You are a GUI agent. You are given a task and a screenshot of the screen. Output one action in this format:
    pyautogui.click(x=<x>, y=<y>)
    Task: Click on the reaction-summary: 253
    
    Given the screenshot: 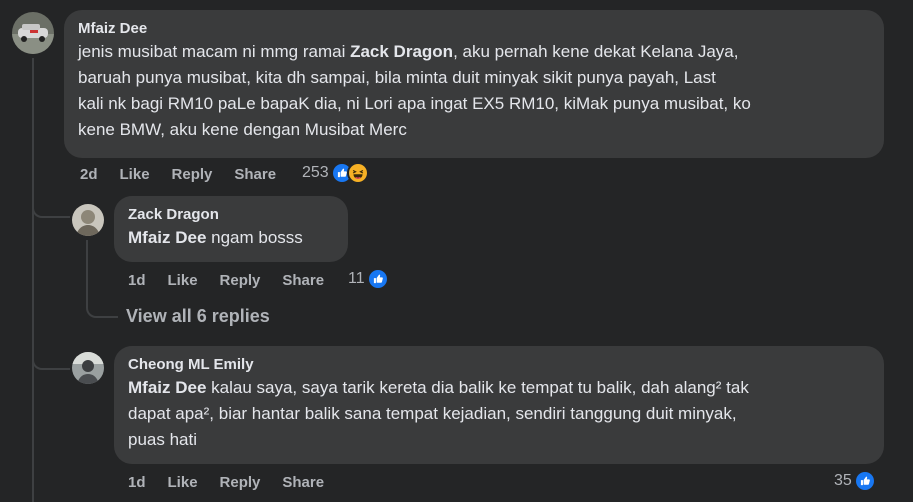 What is the action you would take?
    pyautogui.click(x=335, y=173)
    